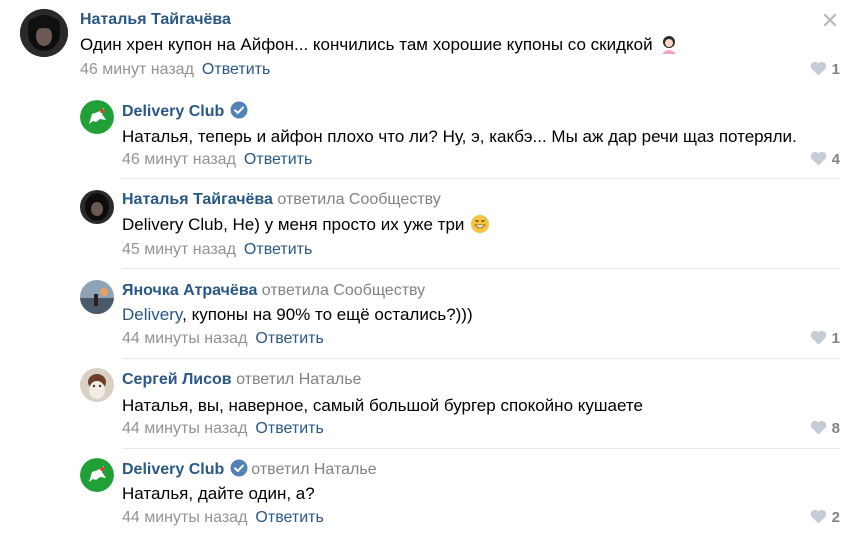  Describe the element at coordinates (835, 159) in the screenshot. I see `like-count: 4` at that location.